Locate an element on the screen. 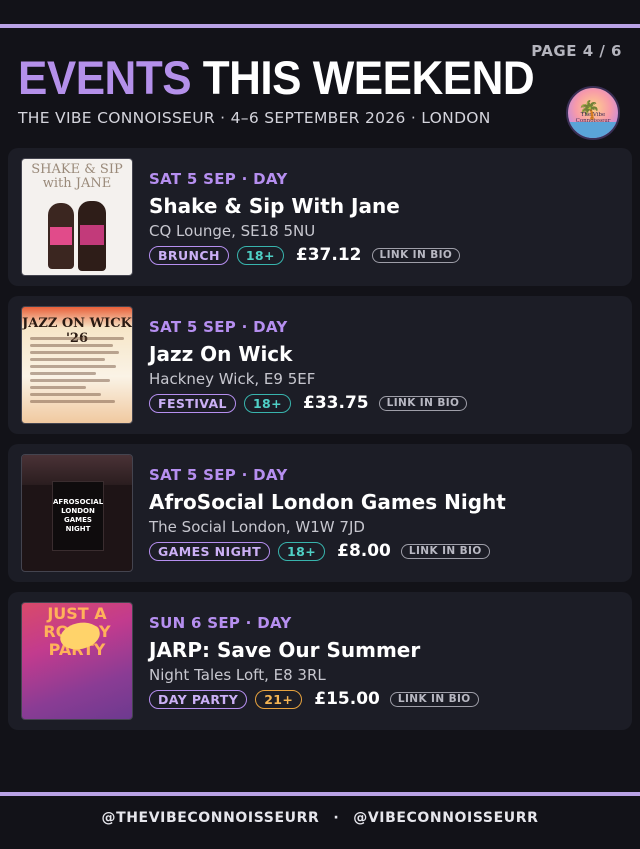 The height and width of the screenshot is (849, 640). event-venue: CQ Lounge, SE18 5NU is located at coordinates (232, 231).